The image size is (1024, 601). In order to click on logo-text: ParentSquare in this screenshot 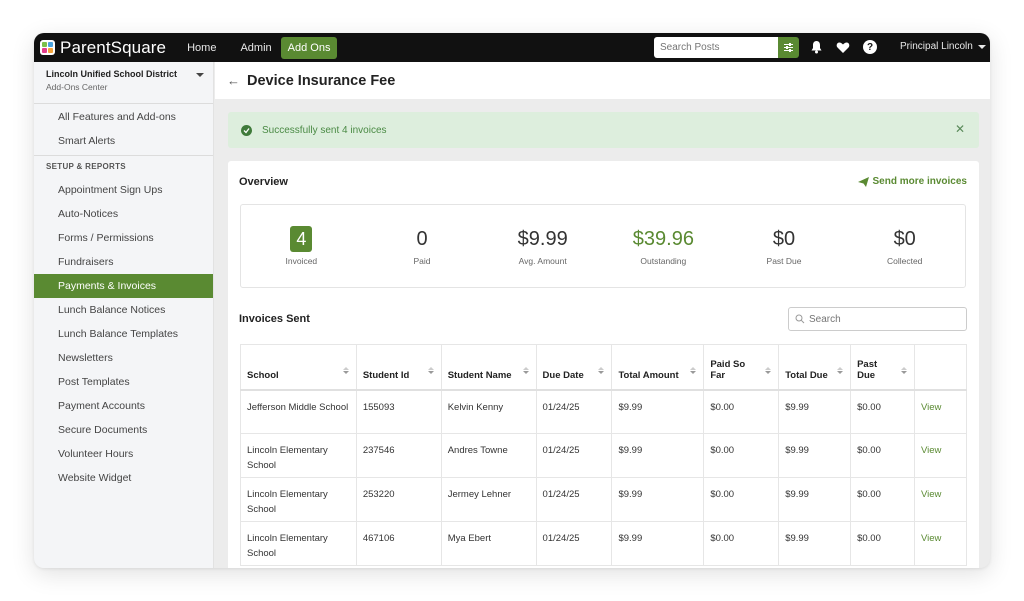, I will do `click(113, 47)`.